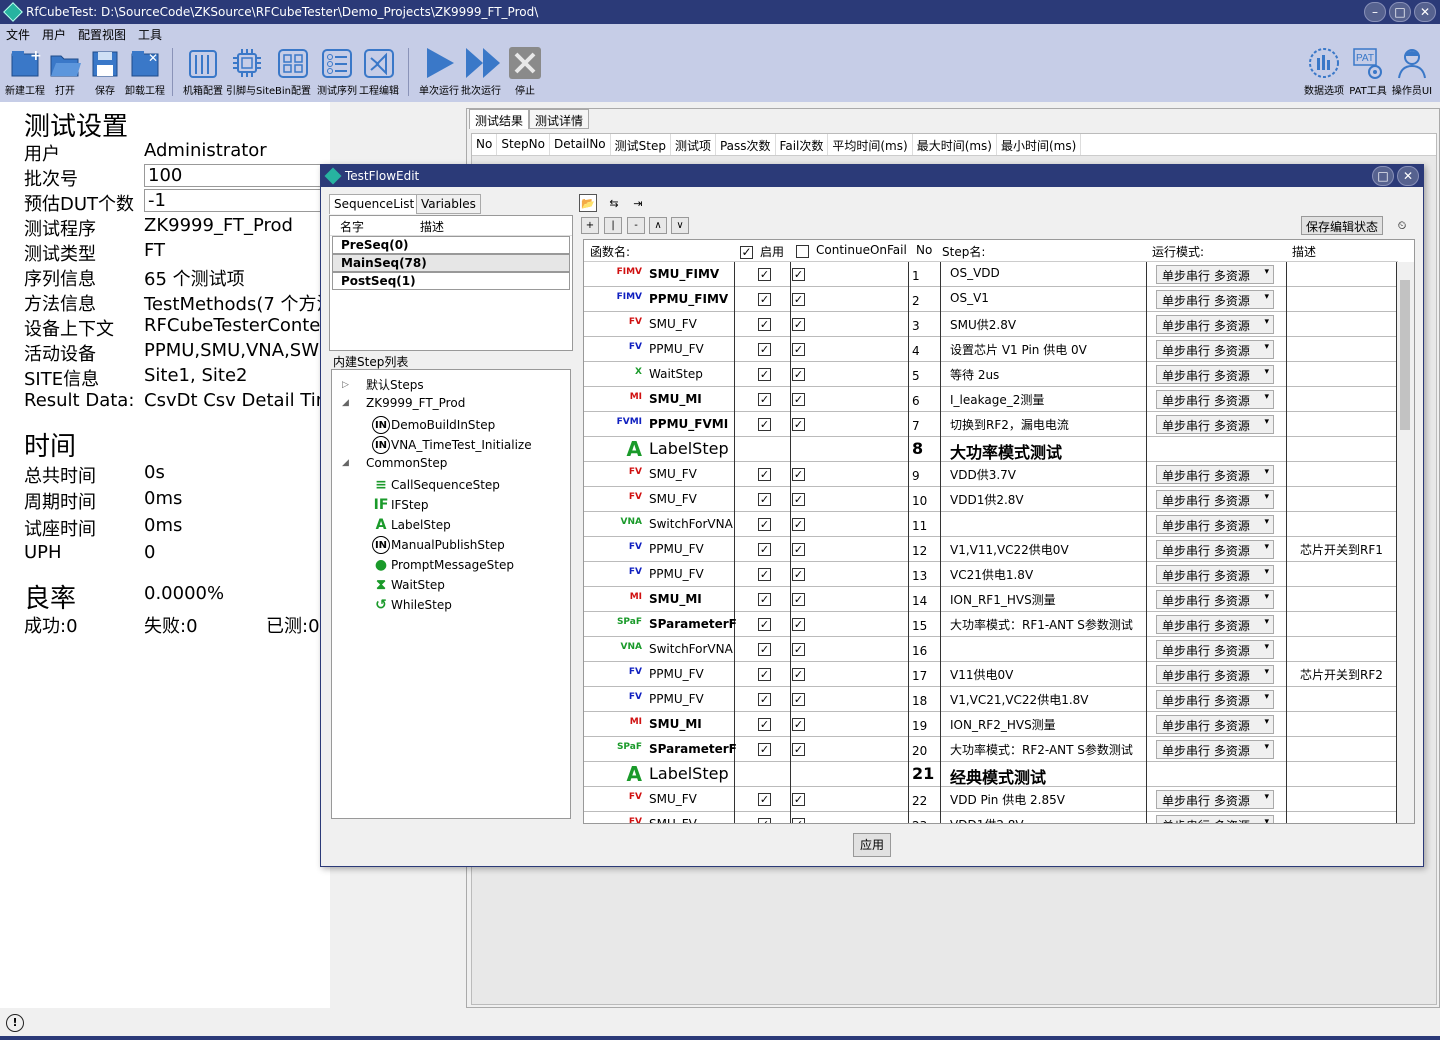 The height and width of the screenshot is (1040, 1440). I want to click on results-col-9: 最小时间(ms), so click(1039, 144).